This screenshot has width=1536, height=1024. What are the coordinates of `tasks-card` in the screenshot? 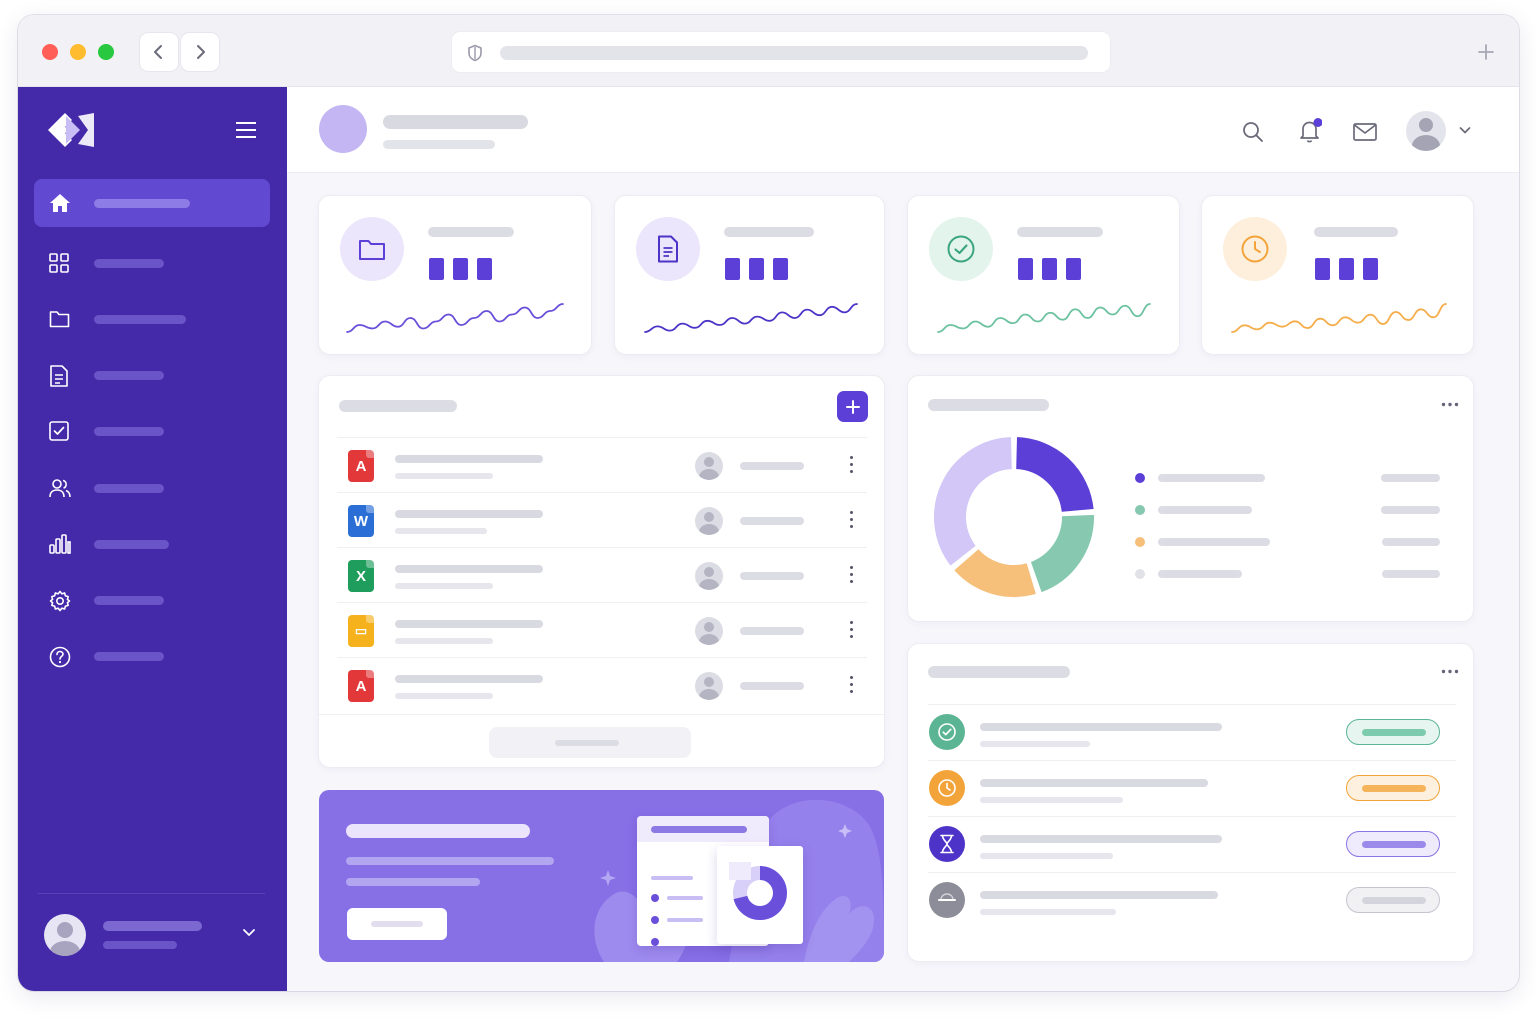 It's located at (1190, 802).